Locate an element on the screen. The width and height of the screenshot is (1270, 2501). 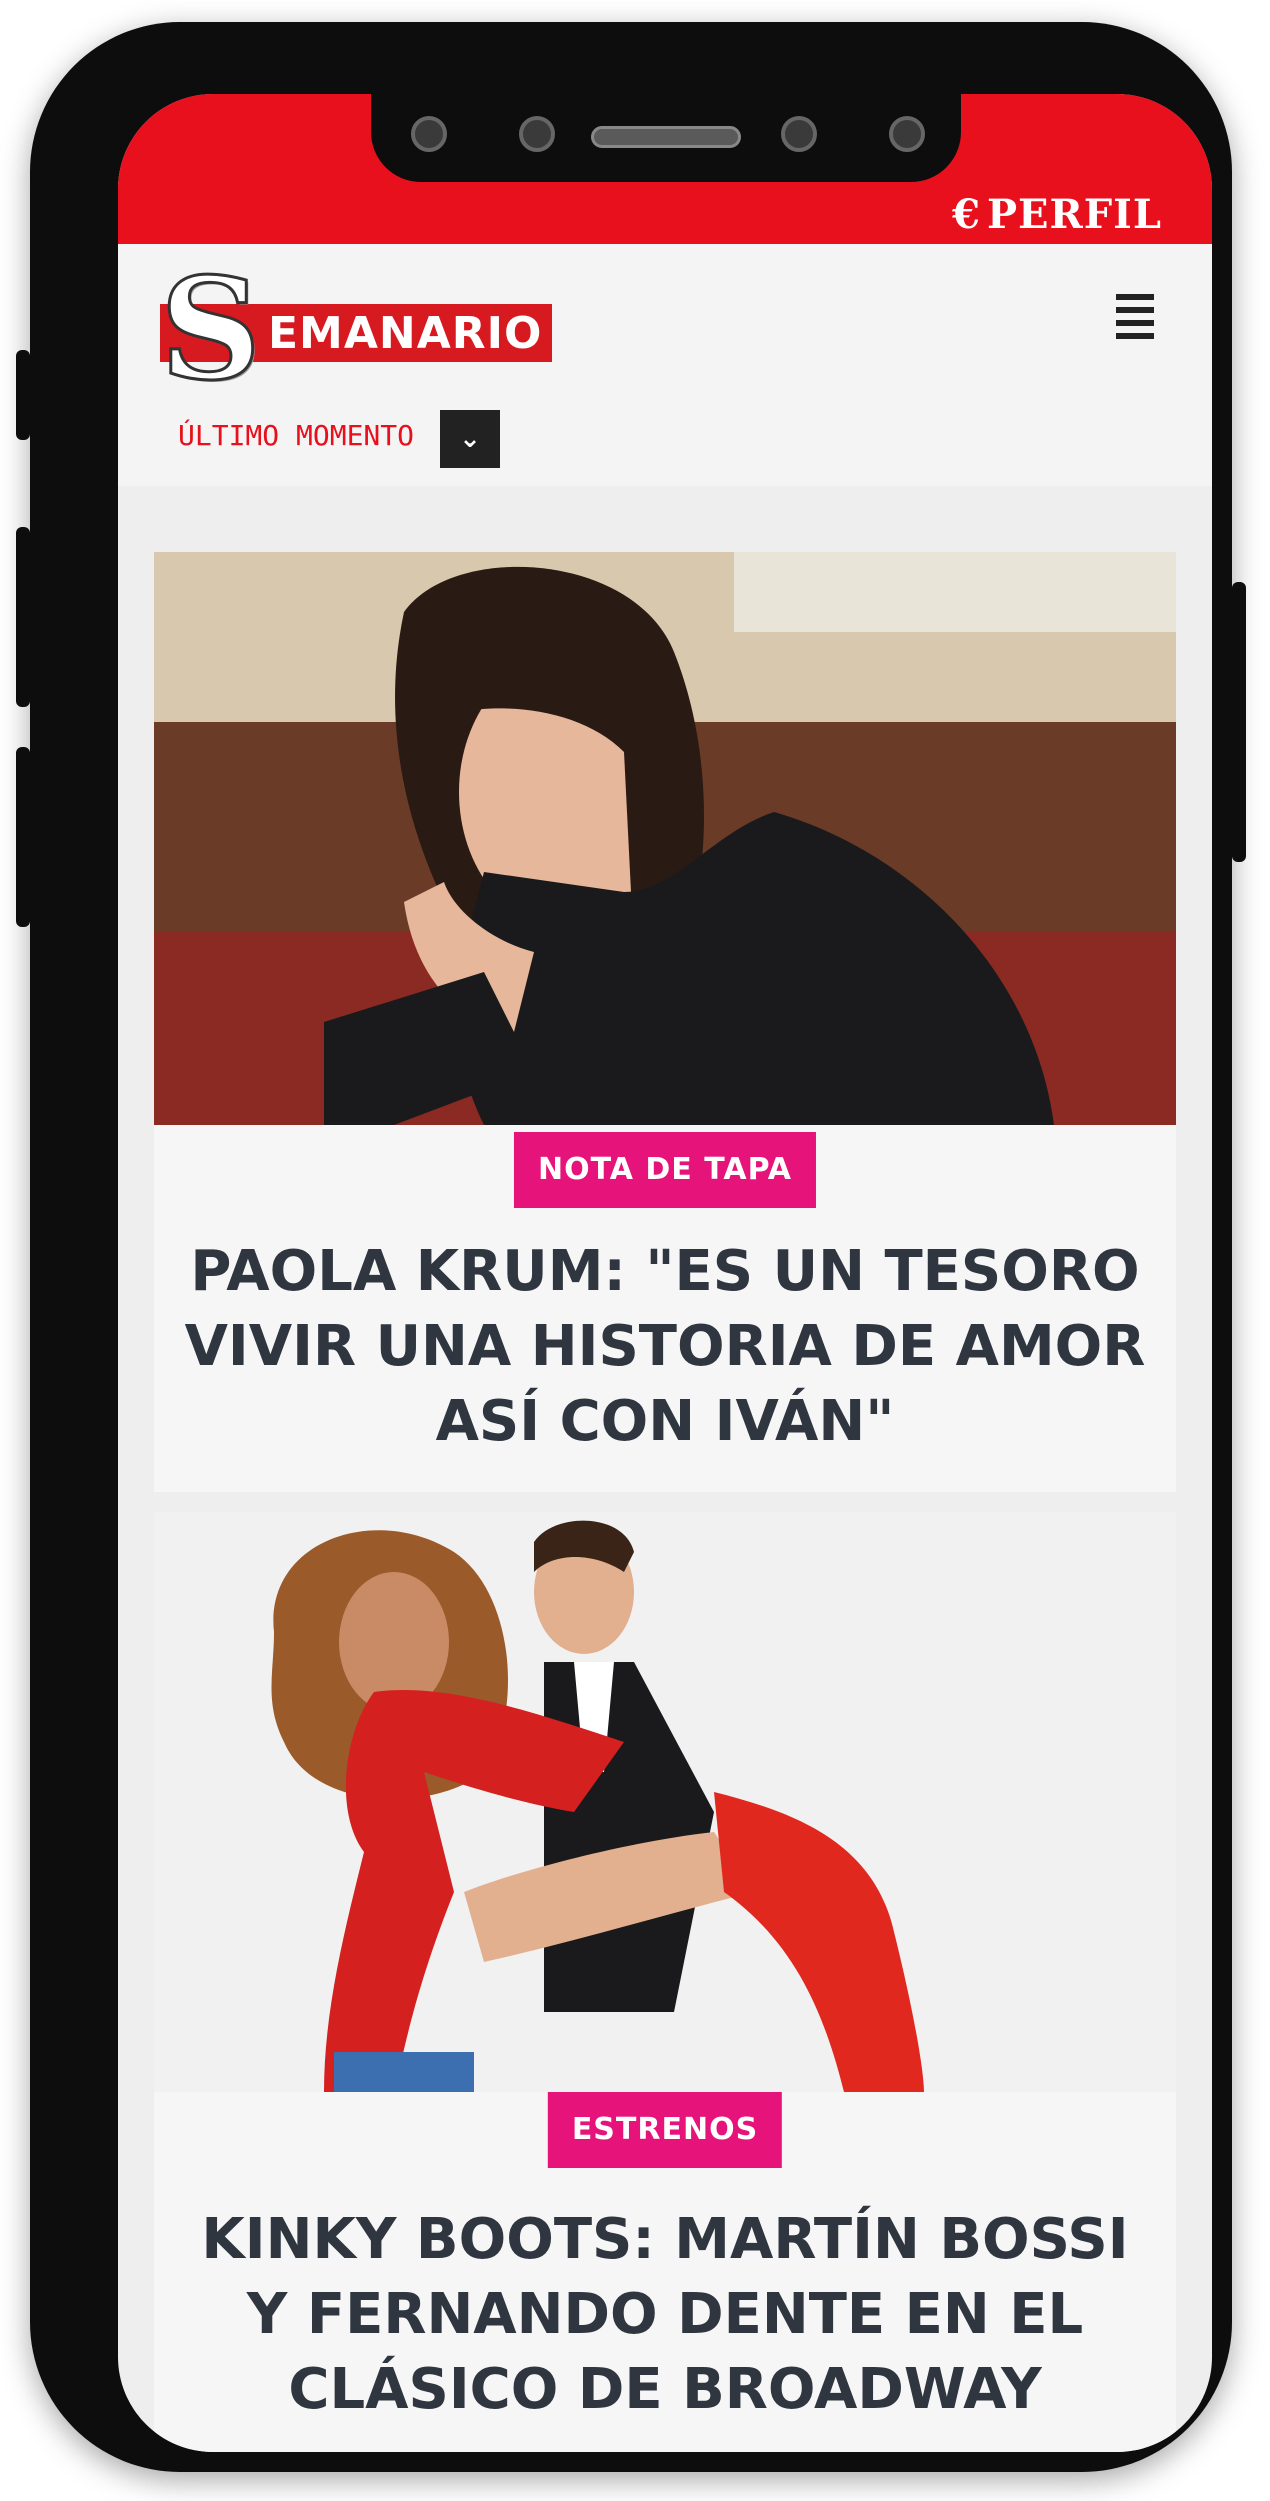
perfil-mark-icon: € is located at coordinates (966, 214).